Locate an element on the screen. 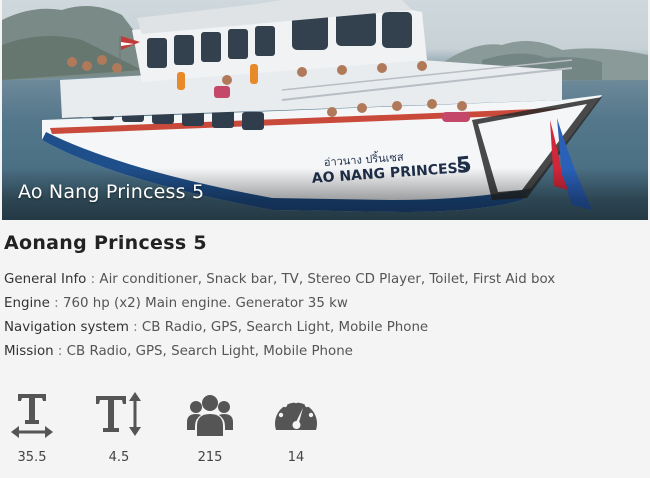 Image resolution: width=650 pixels, height=478 pixels. stat-passengers: 215 is located at coordinates (210, 427).